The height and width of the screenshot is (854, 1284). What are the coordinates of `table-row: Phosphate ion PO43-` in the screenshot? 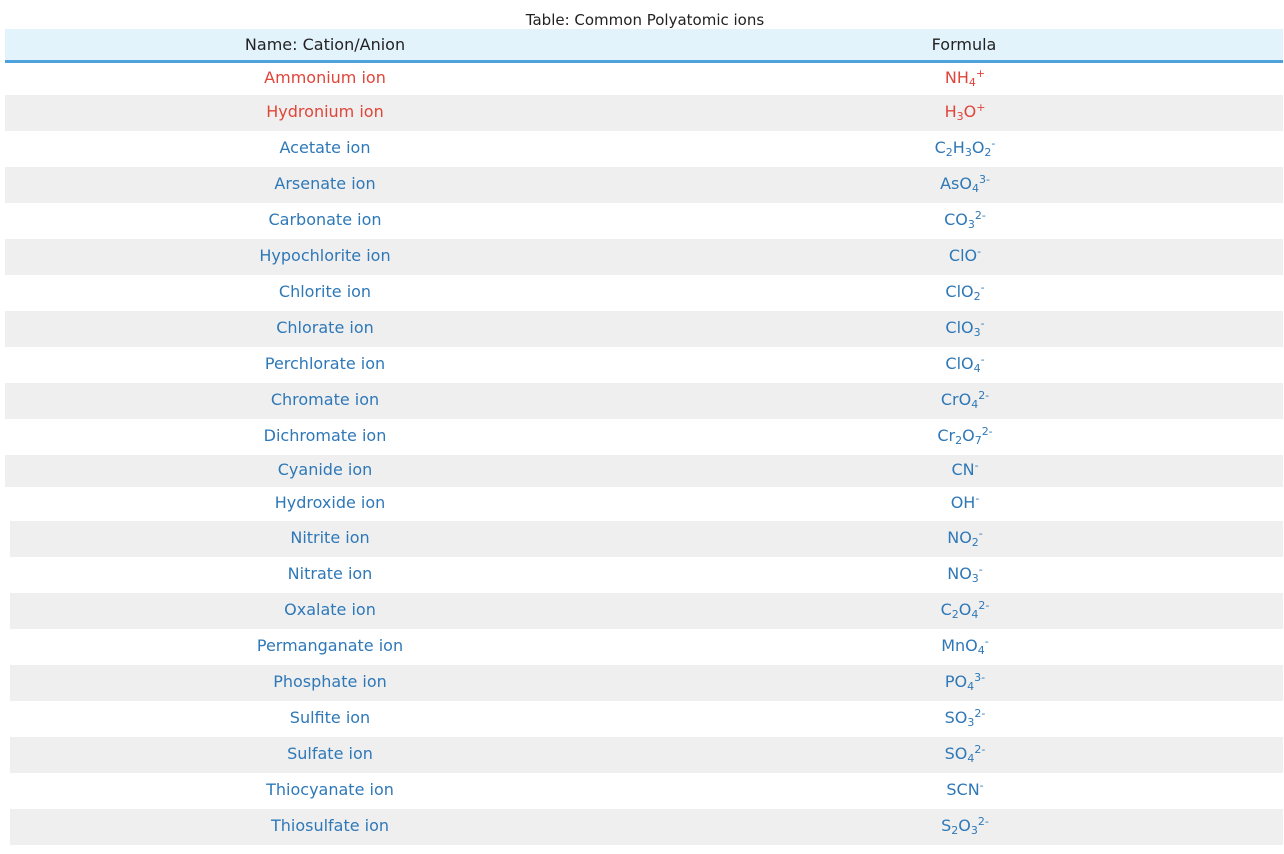 It's located at (646, 683).